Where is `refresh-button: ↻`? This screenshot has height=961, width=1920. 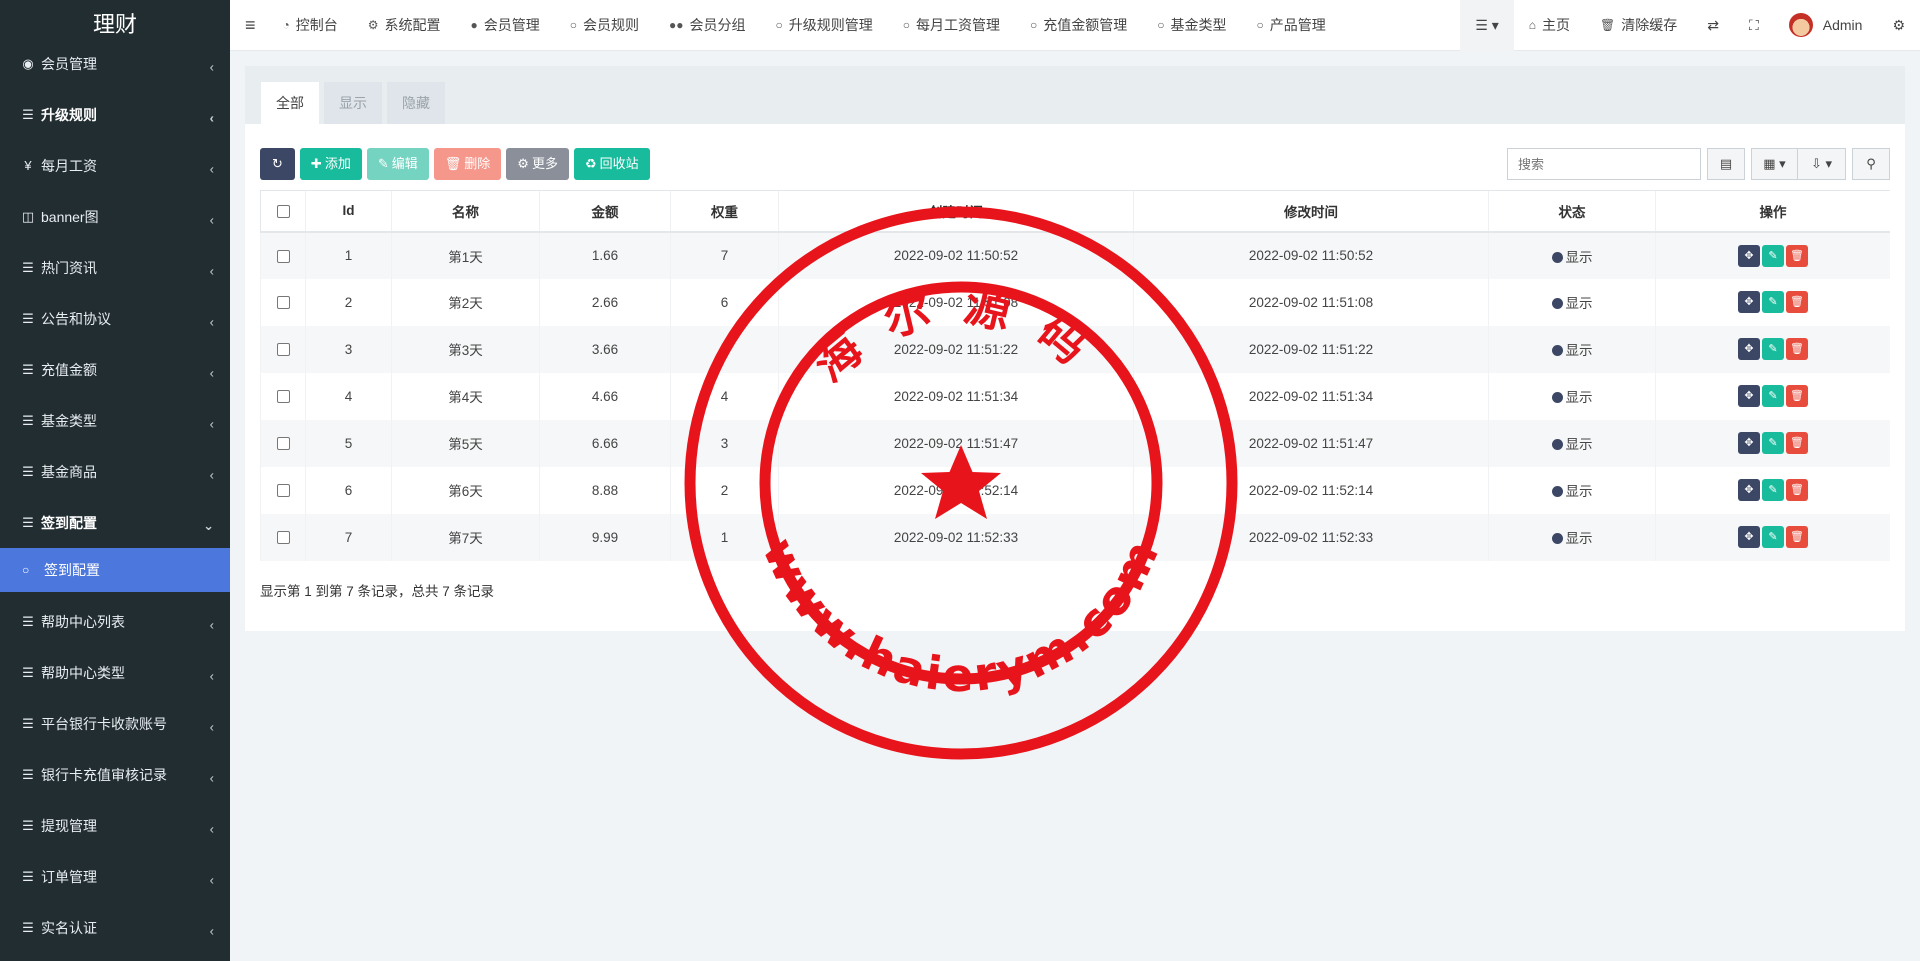 refresh-button: ↻ is located at coordinates (277, 164).